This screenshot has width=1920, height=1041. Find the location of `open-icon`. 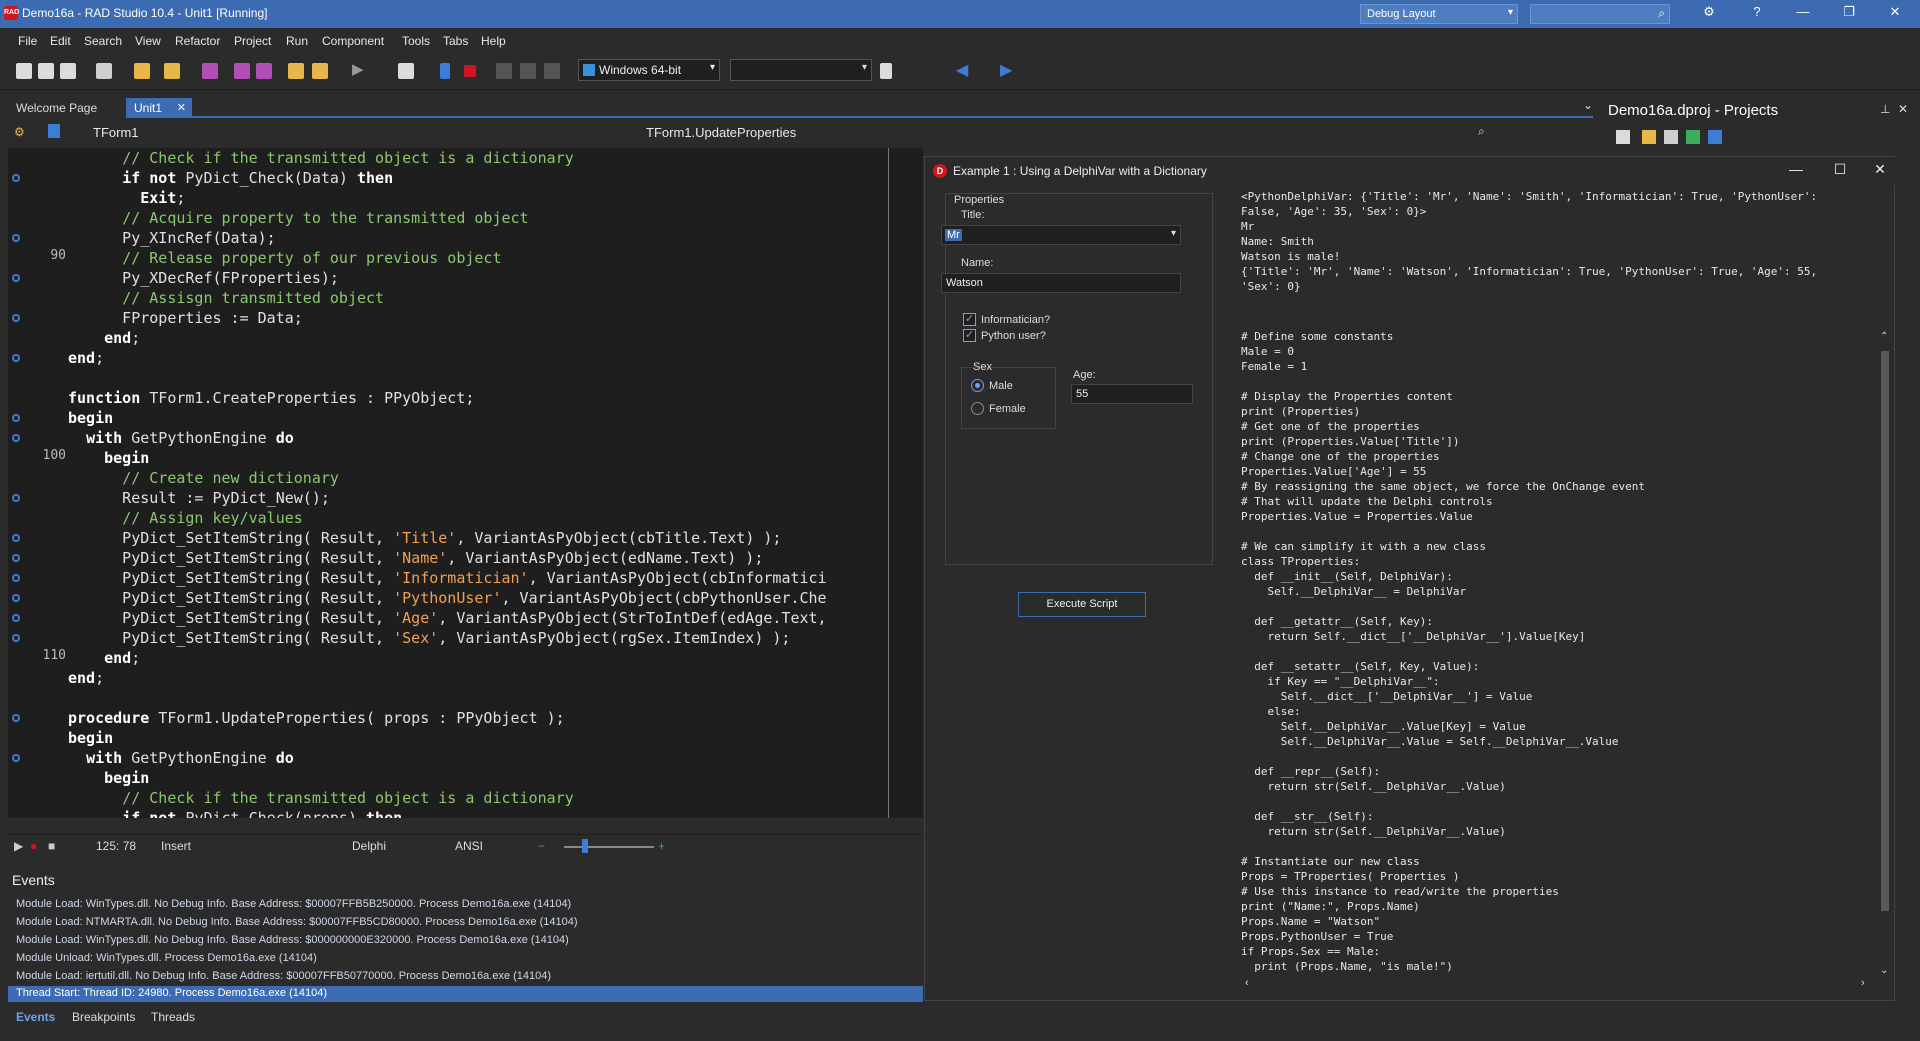

open-icon is located at coordinates (142, 71).